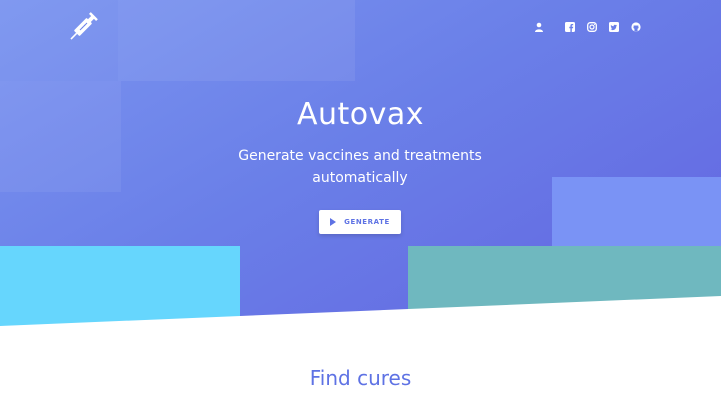 The height and width of the screenshot is (403, 721). What do you see at coordinates (367, 222) in the screenshot?
I see `generate-button-label: GENERATE` at bounding box center [367, 222].